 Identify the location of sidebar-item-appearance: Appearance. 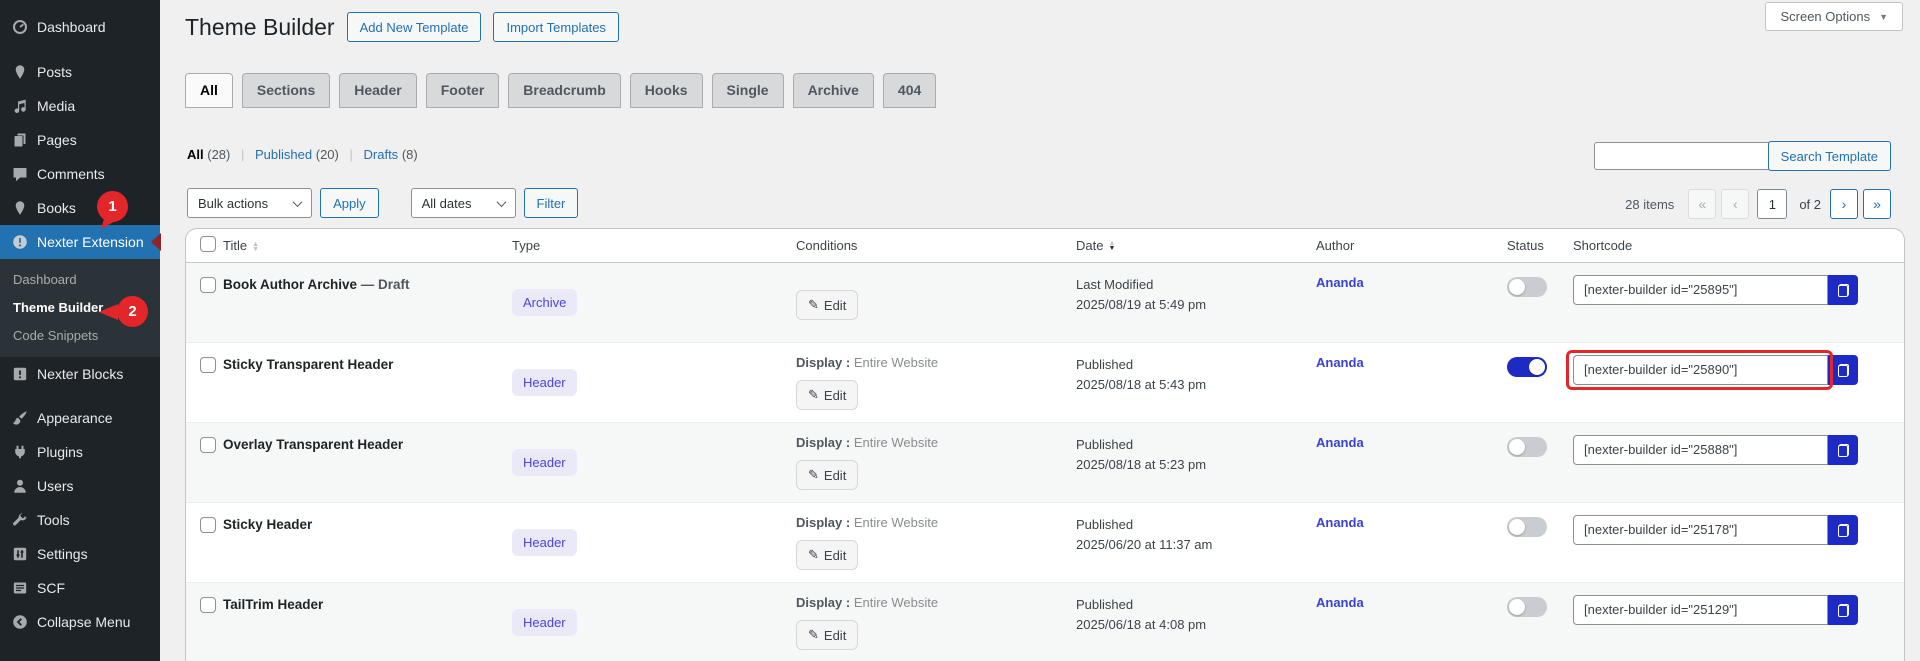
(80, 418).